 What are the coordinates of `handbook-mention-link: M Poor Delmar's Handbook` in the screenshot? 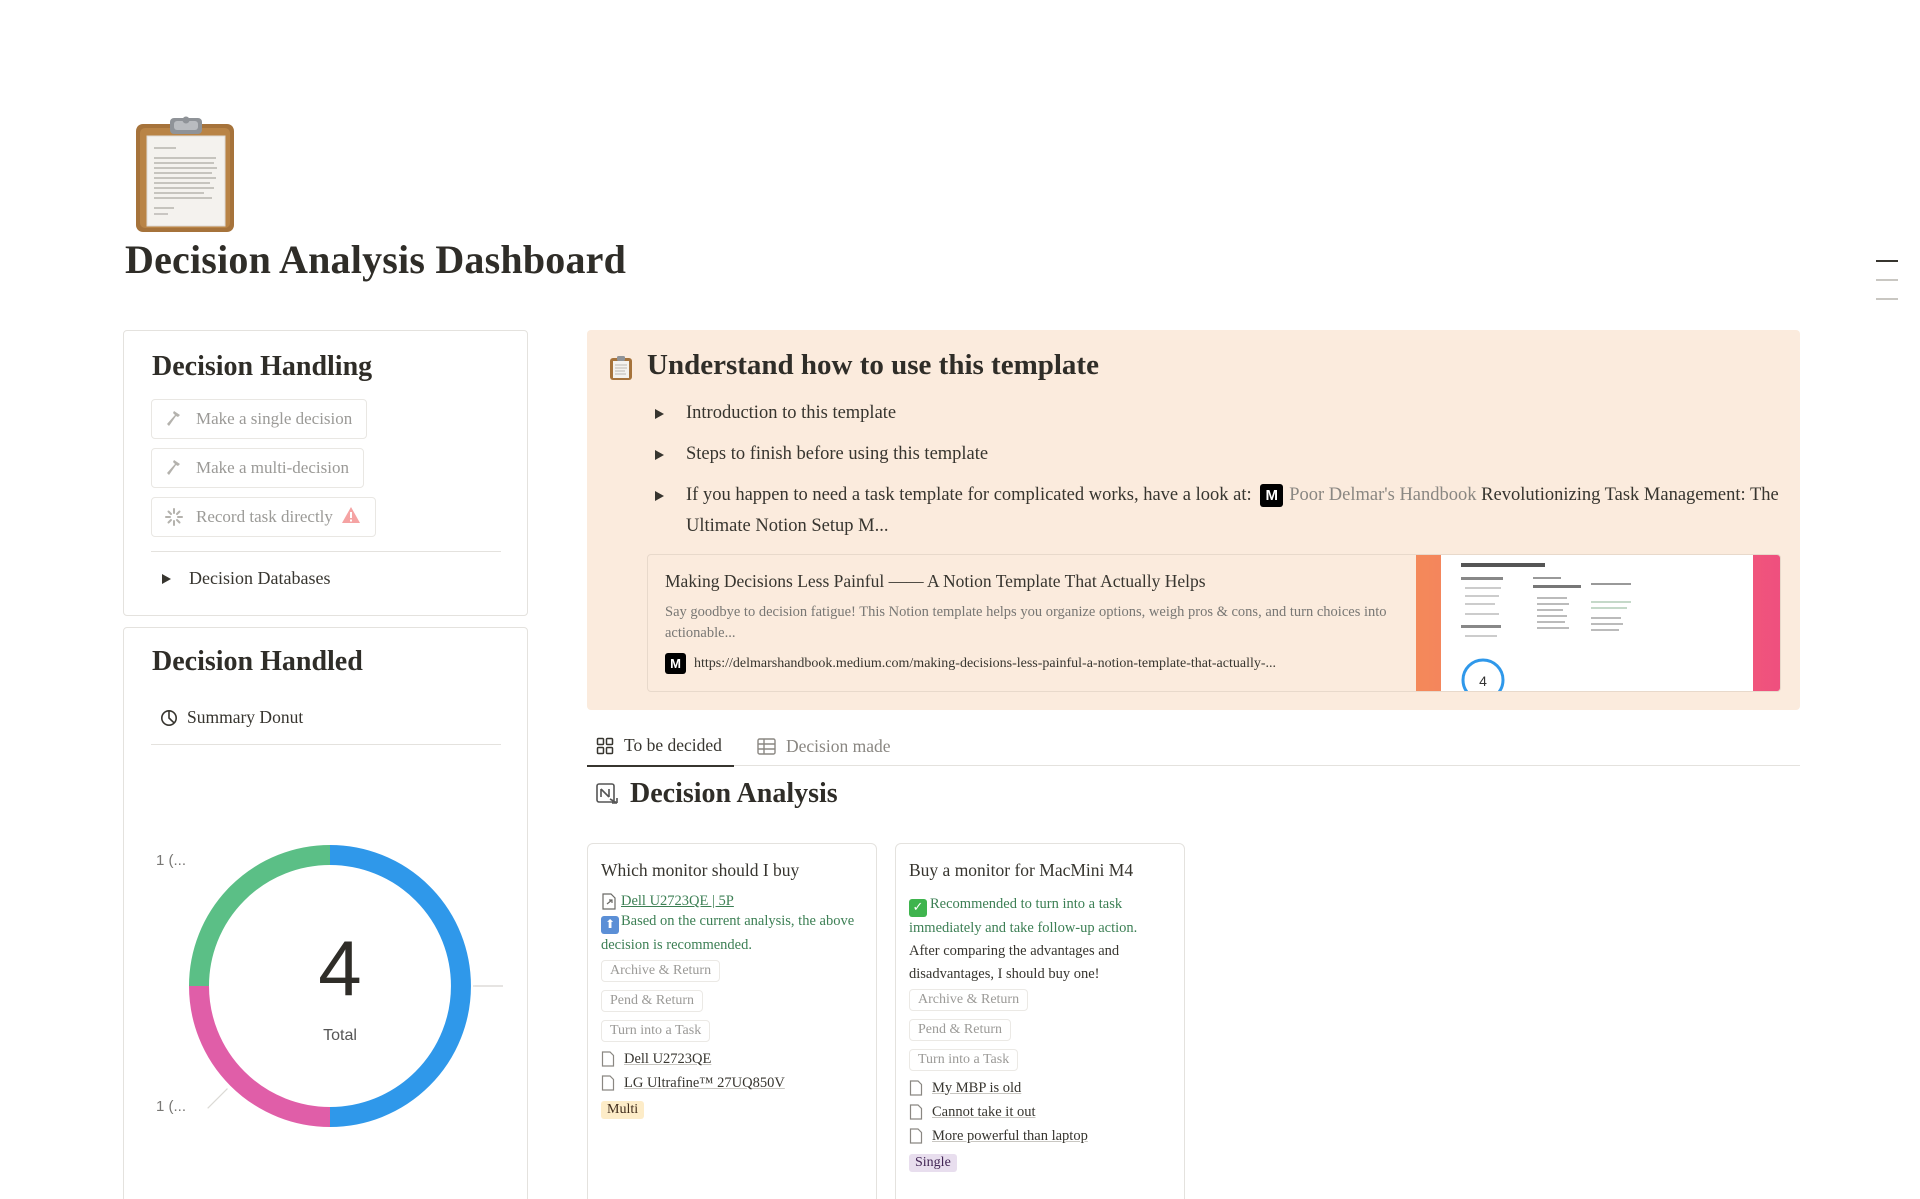 It's located at (1366, 495).